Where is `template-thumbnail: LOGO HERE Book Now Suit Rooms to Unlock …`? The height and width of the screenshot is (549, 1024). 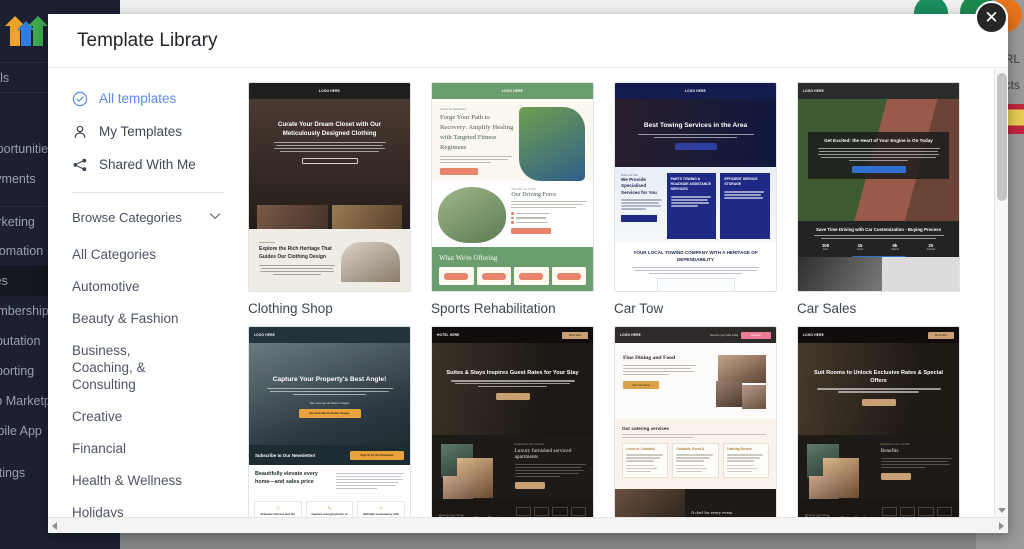 template-thumbnail: LOGO HERE Book Now Suit Rooms to Unlock … is located at coordinates (878, 429).